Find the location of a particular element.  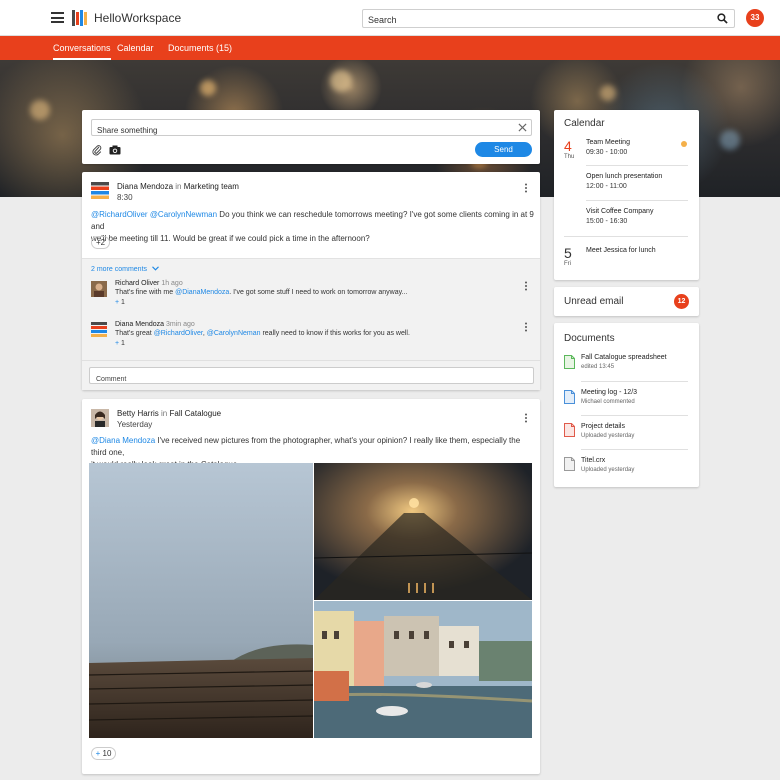

calendar-event-time: 12:00 - 11:00 is located at coordinates (606, 186).